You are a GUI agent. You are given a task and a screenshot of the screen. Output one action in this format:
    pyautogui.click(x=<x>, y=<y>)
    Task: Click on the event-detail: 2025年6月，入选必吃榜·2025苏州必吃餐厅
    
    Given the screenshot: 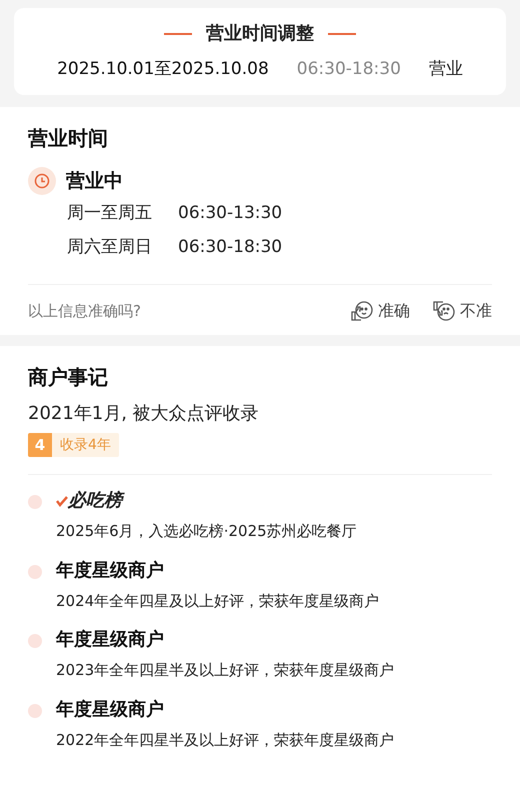 What is the action you would take?
    pyautogui.click(x=206, y=531)
    